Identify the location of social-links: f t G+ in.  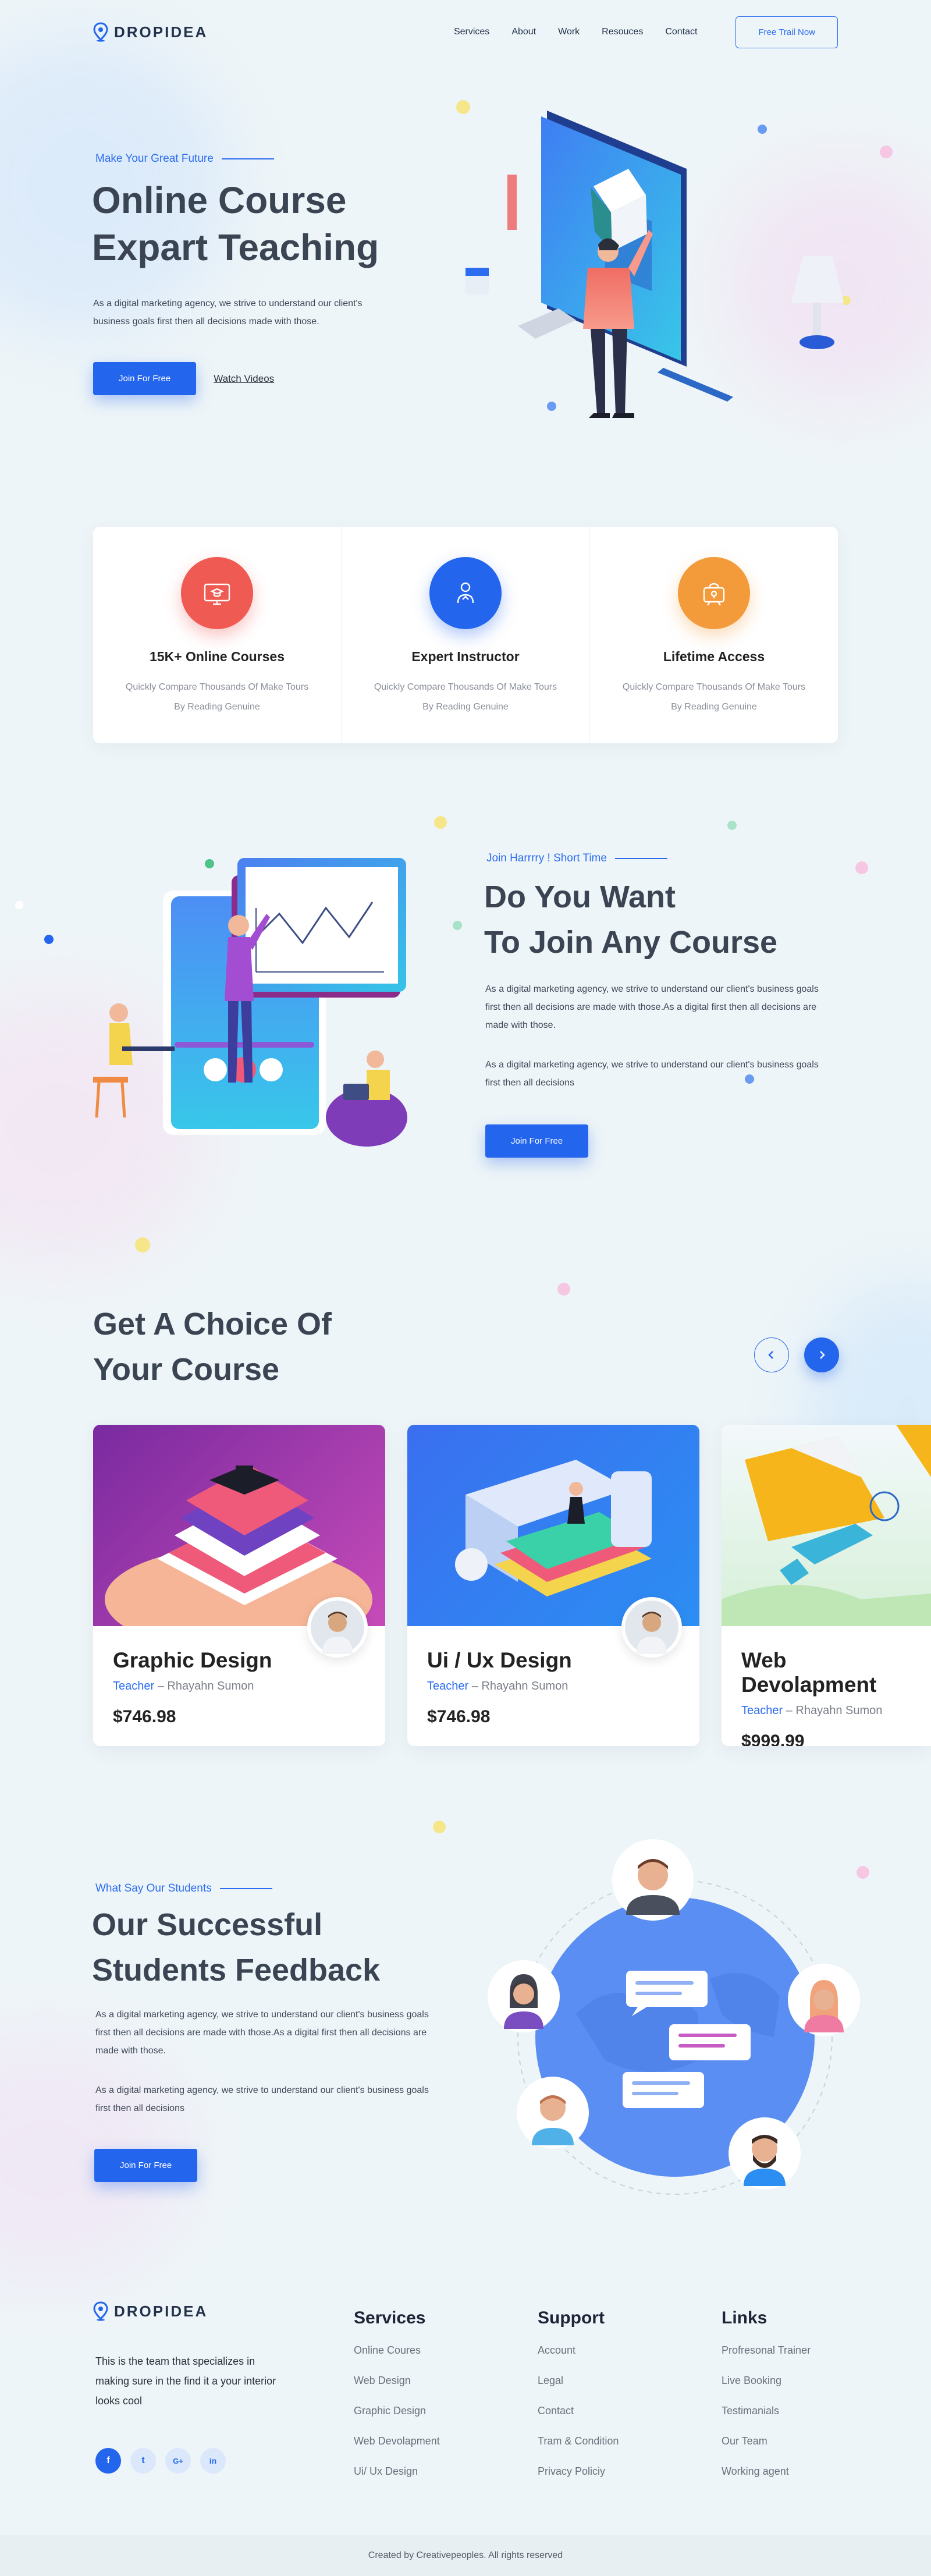
(160, 2461).